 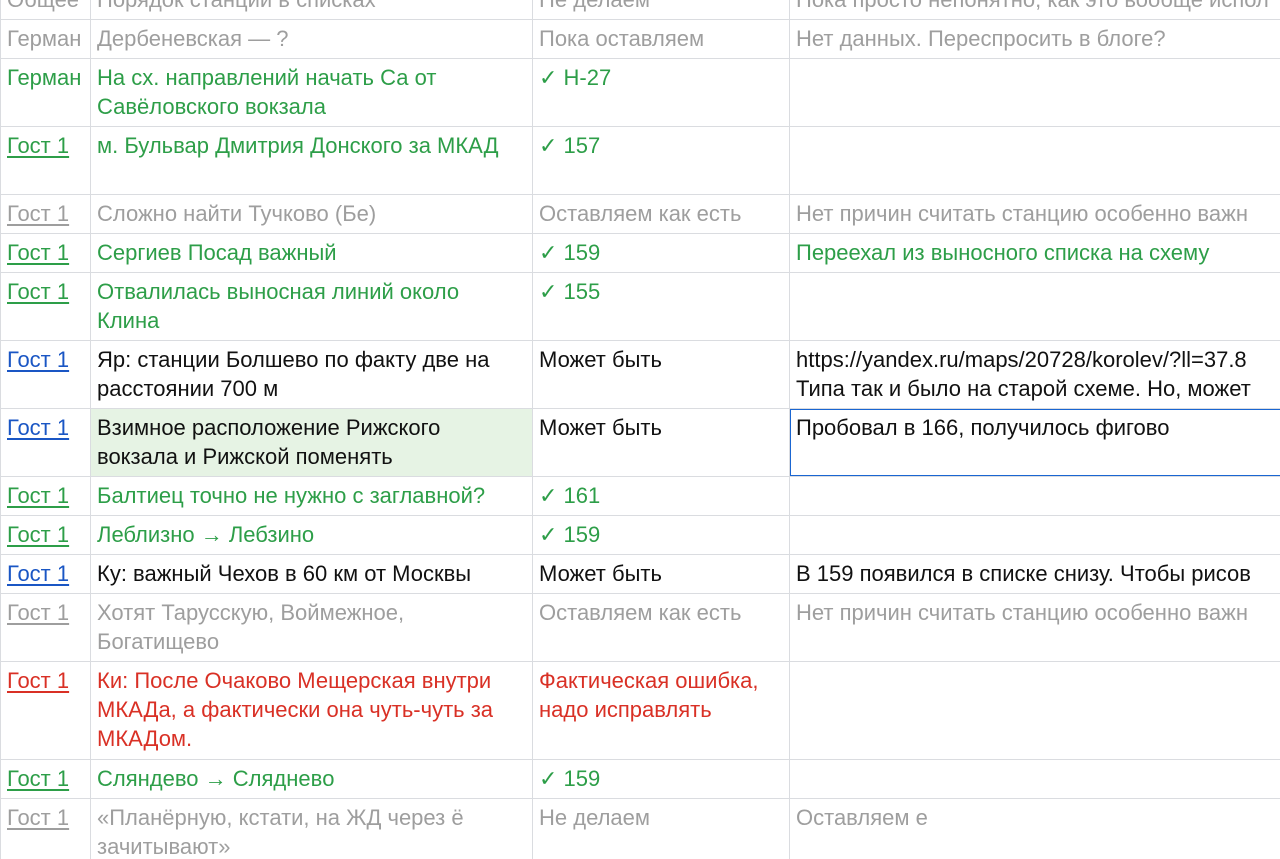 I want to click on cell-comment: Оставляем е, so click(x=1034, y=828).